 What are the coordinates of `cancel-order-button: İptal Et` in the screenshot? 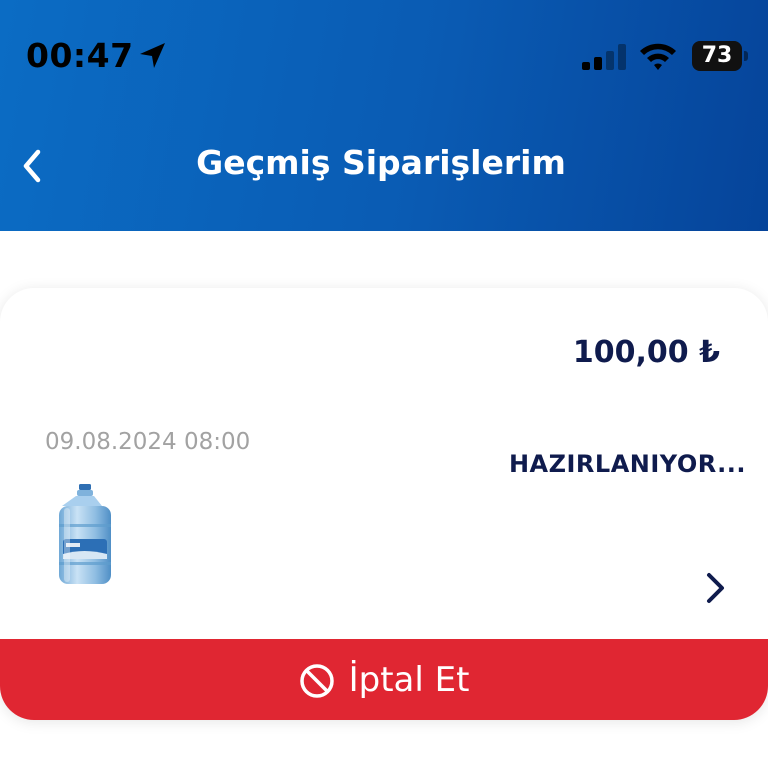 It's located at (384, 679).